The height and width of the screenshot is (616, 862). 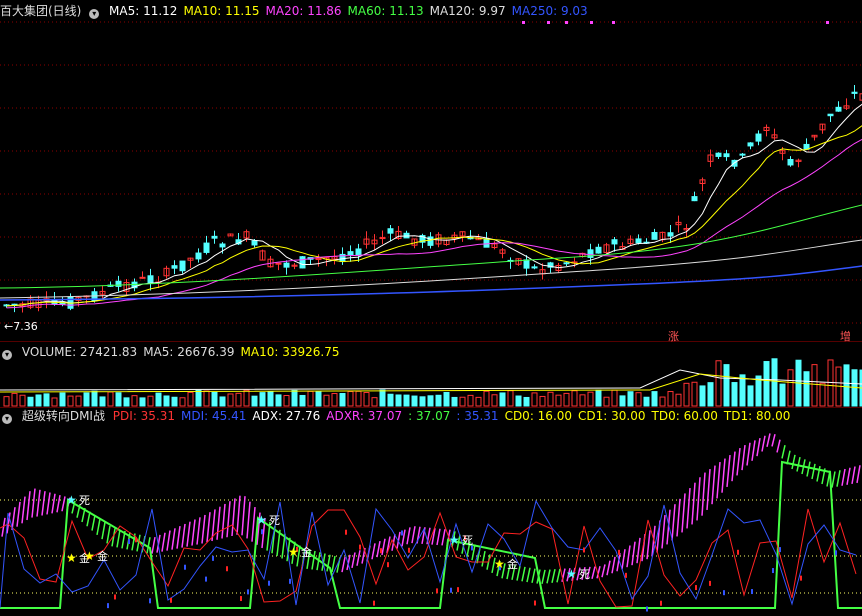 I want to click on signal-dot, so click(x=591, y=22).